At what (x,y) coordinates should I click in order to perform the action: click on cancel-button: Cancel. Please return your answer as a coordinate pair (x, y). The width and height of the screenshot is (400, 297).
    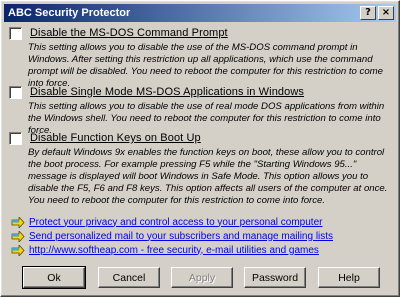
    Looking at the image, I should click on (129, 277).